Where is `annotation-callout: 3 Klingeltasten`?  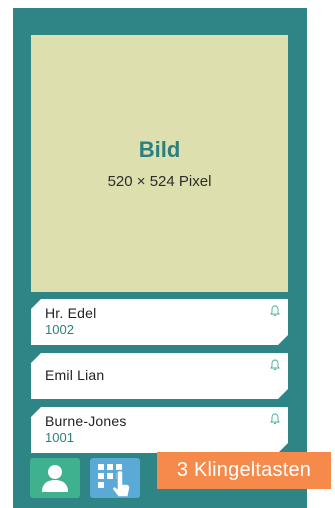 annotation-callout: 3 Klingeltasten is located at coordinates (244, 470).